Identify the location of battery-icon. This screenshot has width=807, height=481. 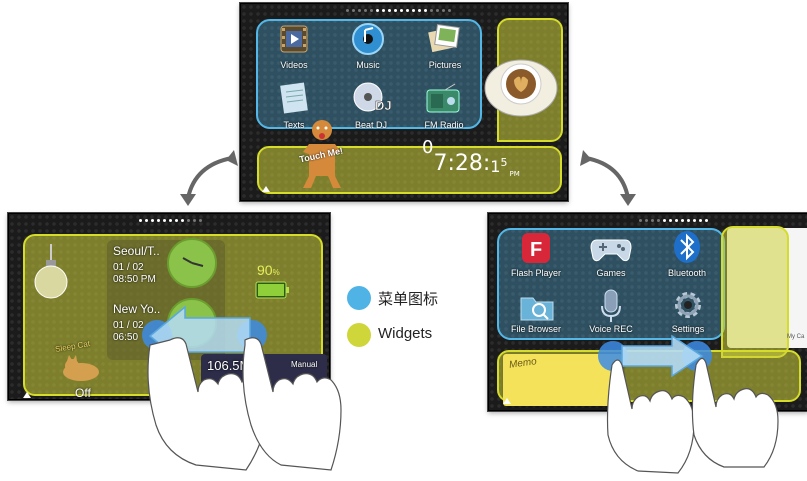
(273, 292).